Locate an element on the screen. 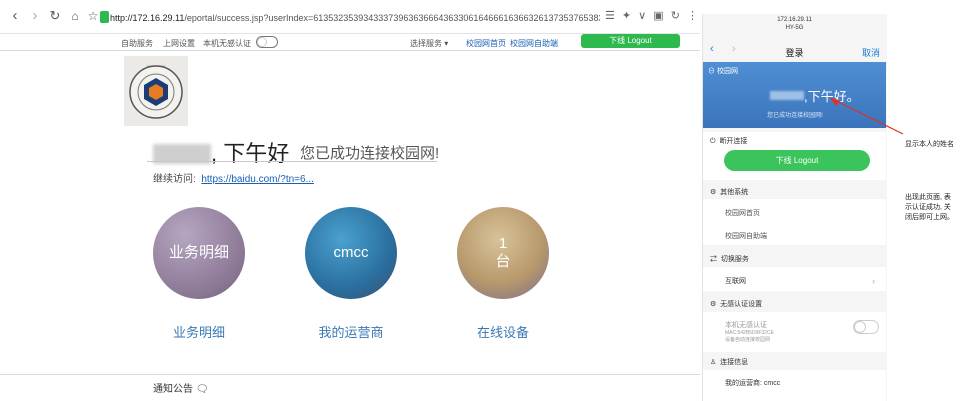 This screenshot has height=401, width=968. annotation-success: 出现此页面, 表 示认证成功, 关 闭后即可上网。 is located at coordinates (929, 207).